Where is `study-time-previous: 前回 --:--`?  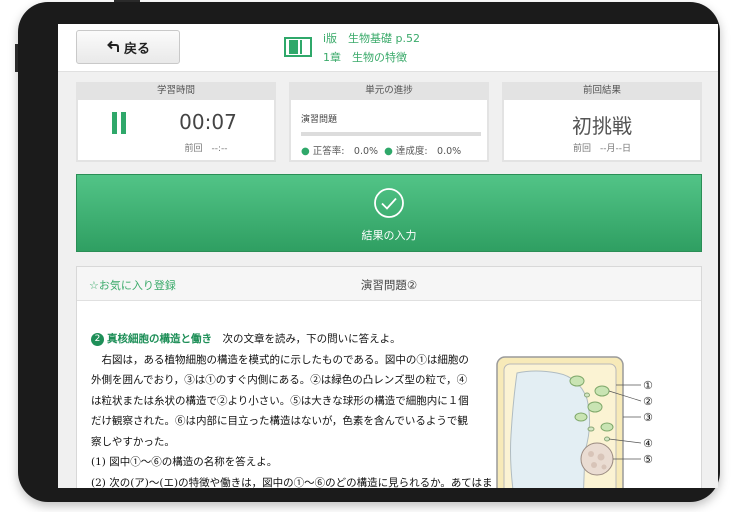
study-time-previous: 前回 --:-- is located at coordinates (206, 149).